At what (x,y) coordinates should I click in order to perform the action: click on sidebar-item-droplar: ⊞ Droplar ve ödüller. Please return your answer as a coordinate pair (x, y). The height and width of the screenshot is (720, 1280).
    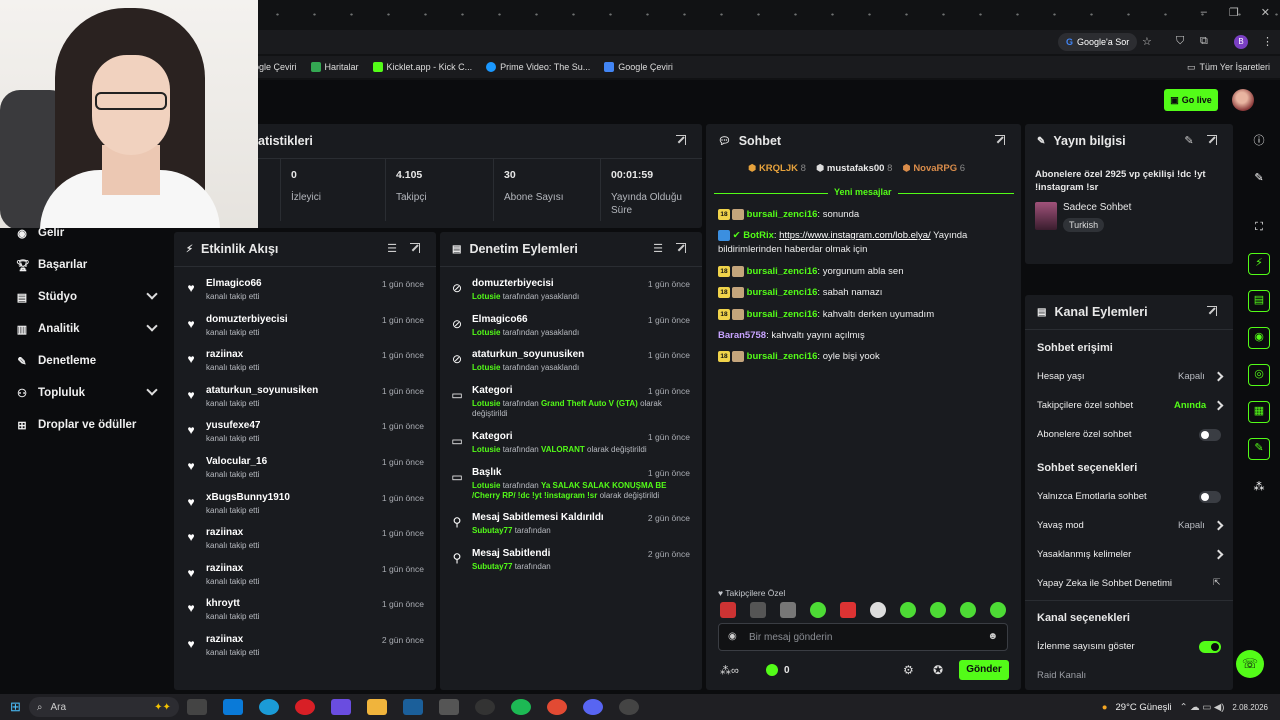
    Looking at the image, I should click on (76, 425).